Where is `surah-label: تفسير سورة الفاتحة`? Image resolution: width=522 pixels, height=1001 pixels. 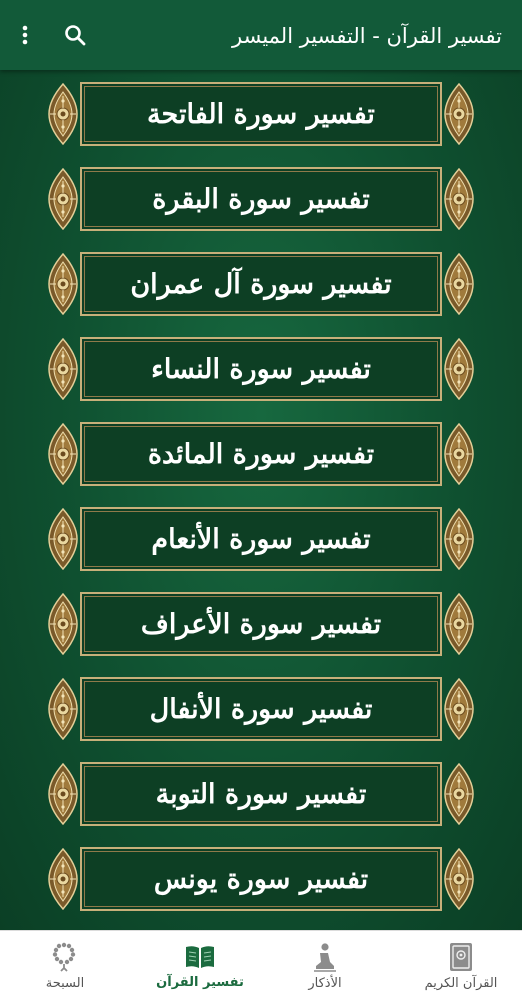
surah-label: تفسير سورة الفاتحة is located at coordinates (261, 114).